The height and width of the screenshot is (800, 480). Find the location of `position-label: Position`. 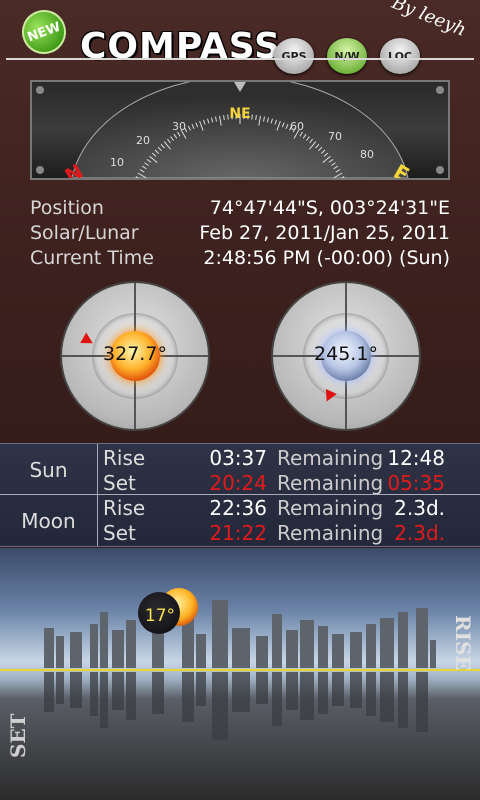

position-label: Position is located at coordinates (67, 208).